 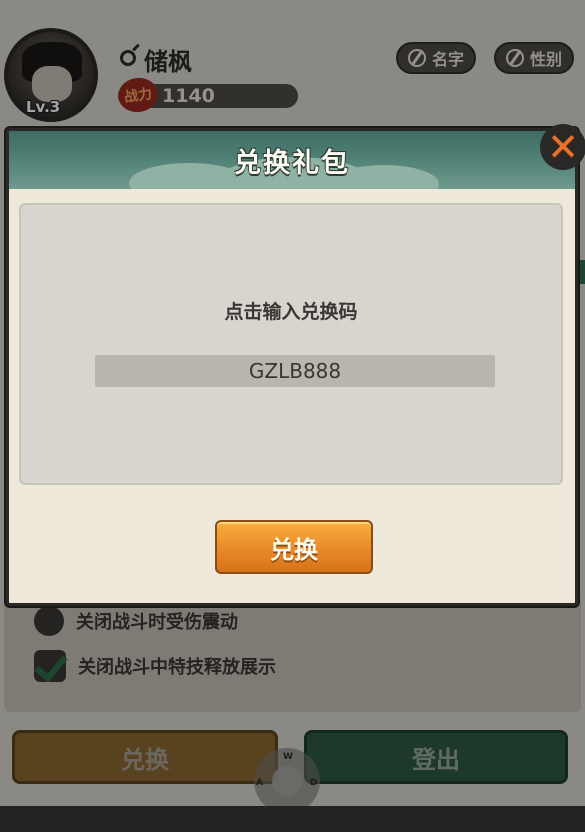 I want to click on close-icon: ✕, so click(x=563, y=147).